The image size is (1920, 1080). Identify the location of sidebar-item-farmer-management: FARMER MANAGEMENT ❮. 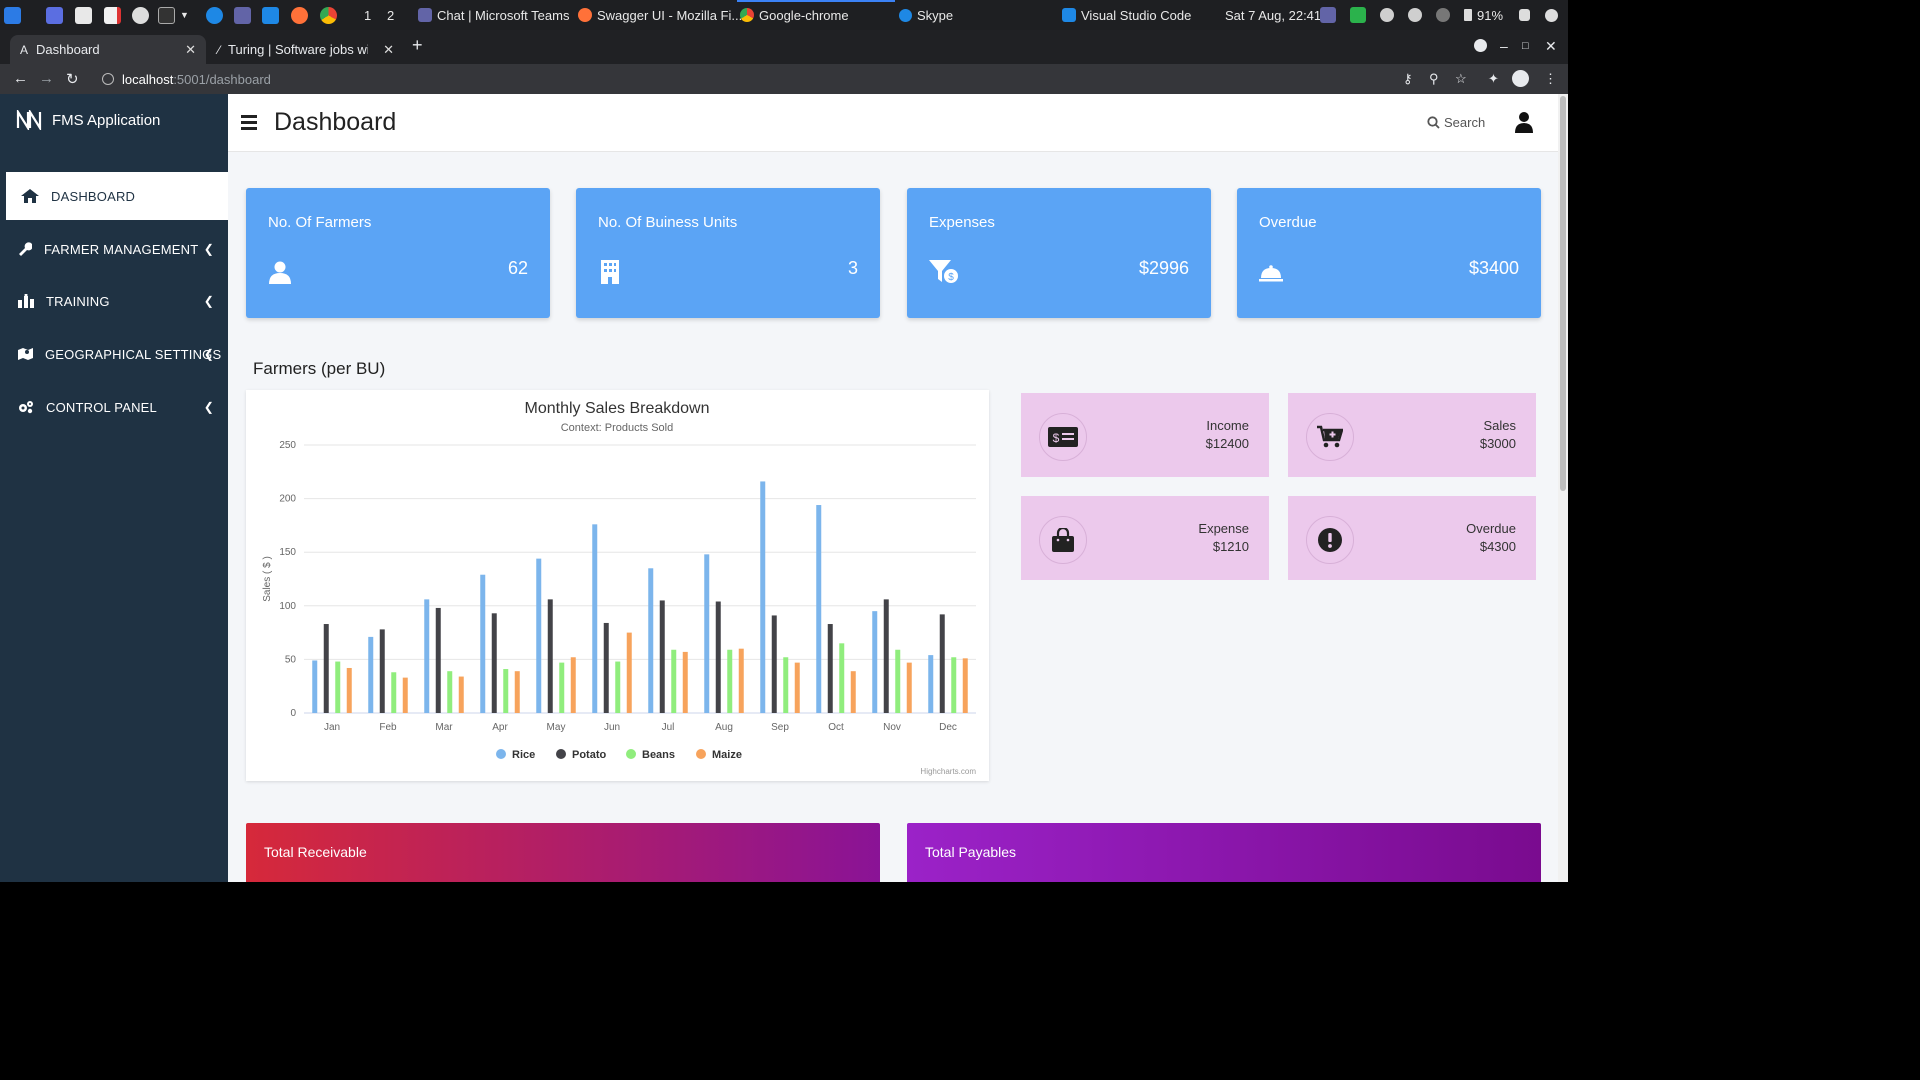
(117, 249).